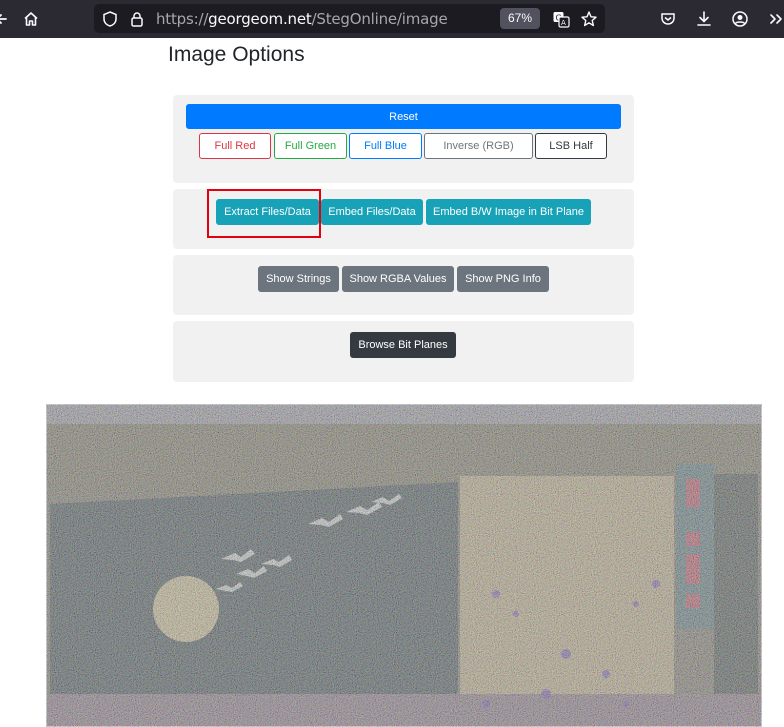  I want to click on bit-planes-card: Browse Bit Planes, so click(403, 351).